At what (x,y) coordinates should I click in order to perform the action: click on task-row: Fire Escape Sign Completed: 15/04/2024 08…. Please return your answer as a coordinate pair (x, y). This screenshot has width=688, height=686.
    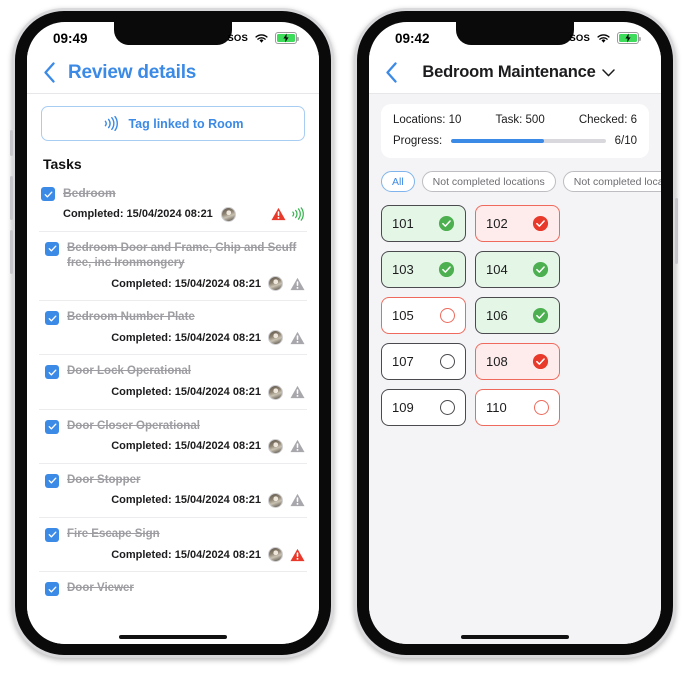
    Looking at the image, I should click on (173, 545).